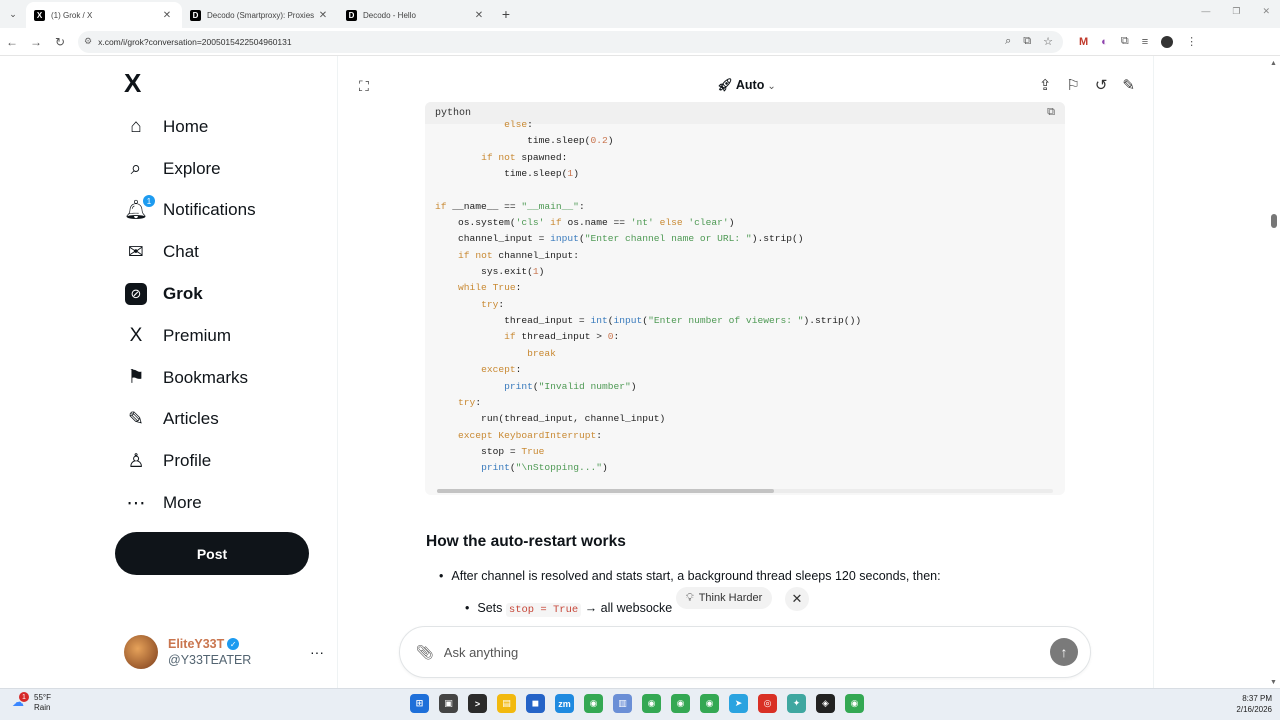  Describe the element at coordinates (550, 419) in the screenshot. I see `code-line: run(thread_input, channel_input)` at that location.